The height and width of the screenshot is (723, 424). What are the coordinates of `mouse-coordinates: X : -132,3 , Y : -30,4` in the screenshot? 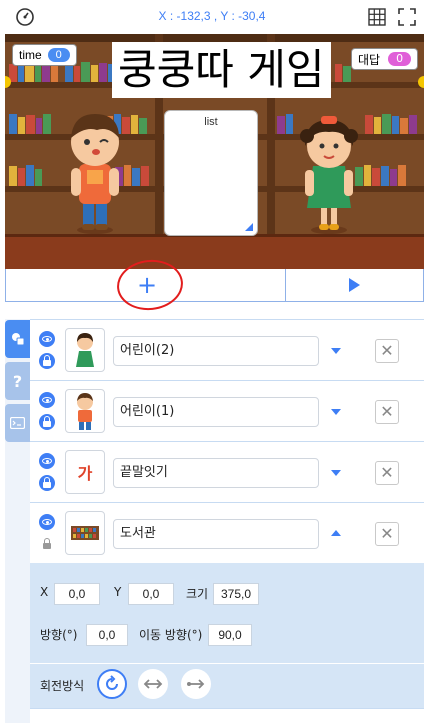 It's located at (212, 16).